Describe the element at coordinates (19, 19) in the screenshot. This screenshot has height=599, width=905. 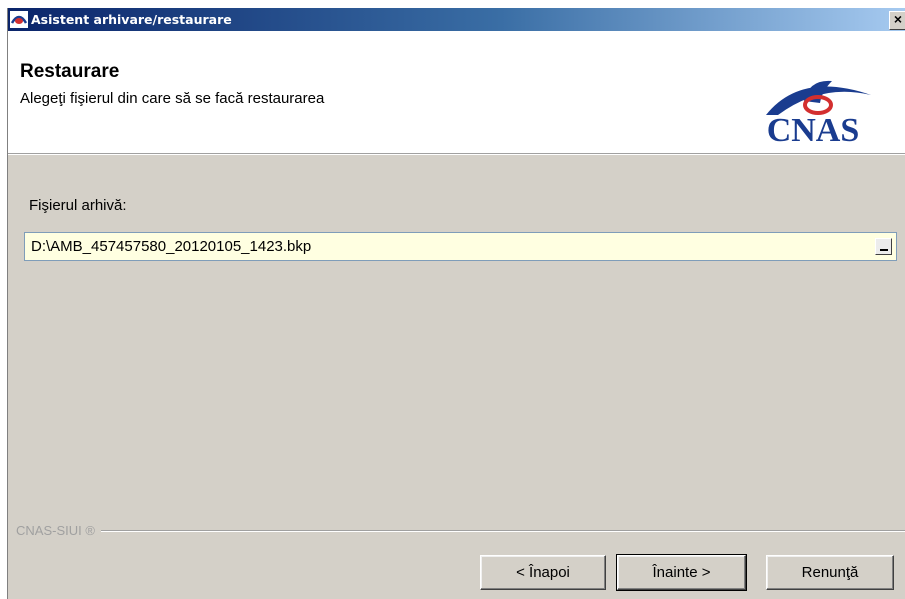
I see `cnas-app-icon` at that location.